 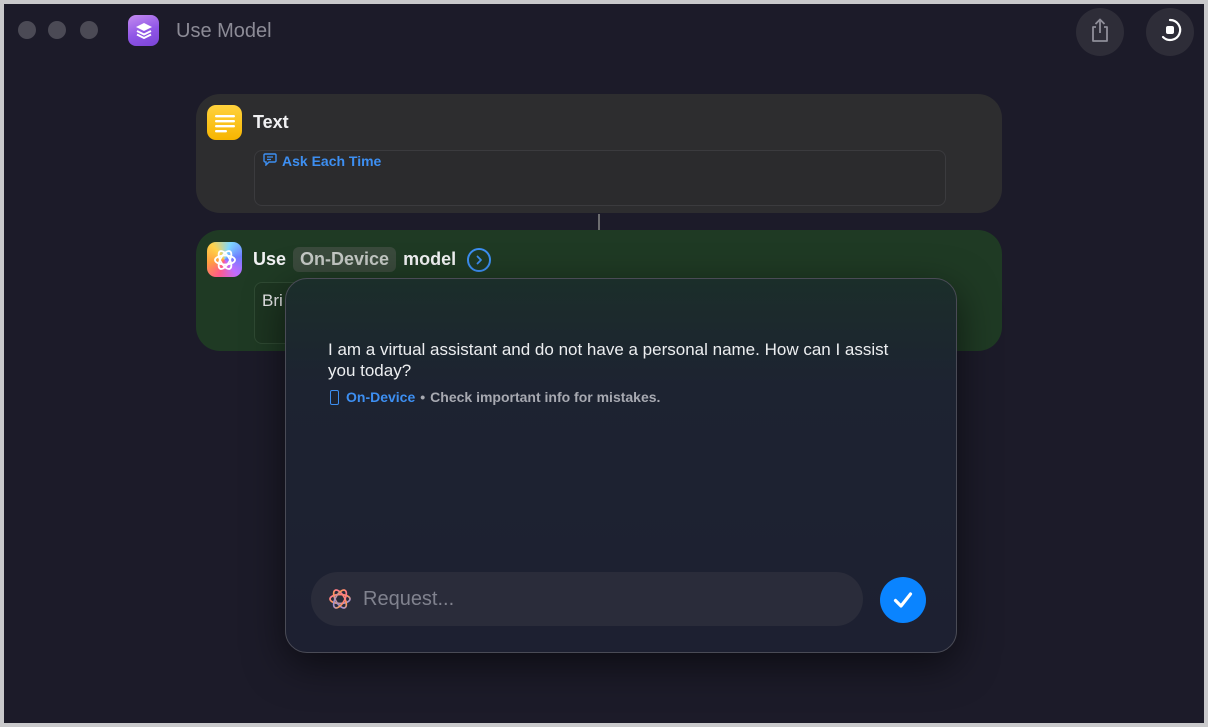 I want to click on request-input, so click(x=598, y=599).